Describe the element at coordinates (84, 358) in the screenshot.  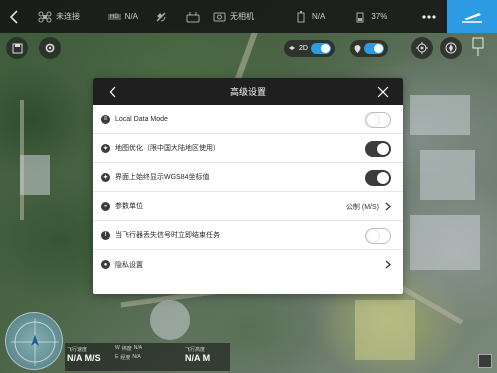
I see `speed-value: N/A M/S` at that location.